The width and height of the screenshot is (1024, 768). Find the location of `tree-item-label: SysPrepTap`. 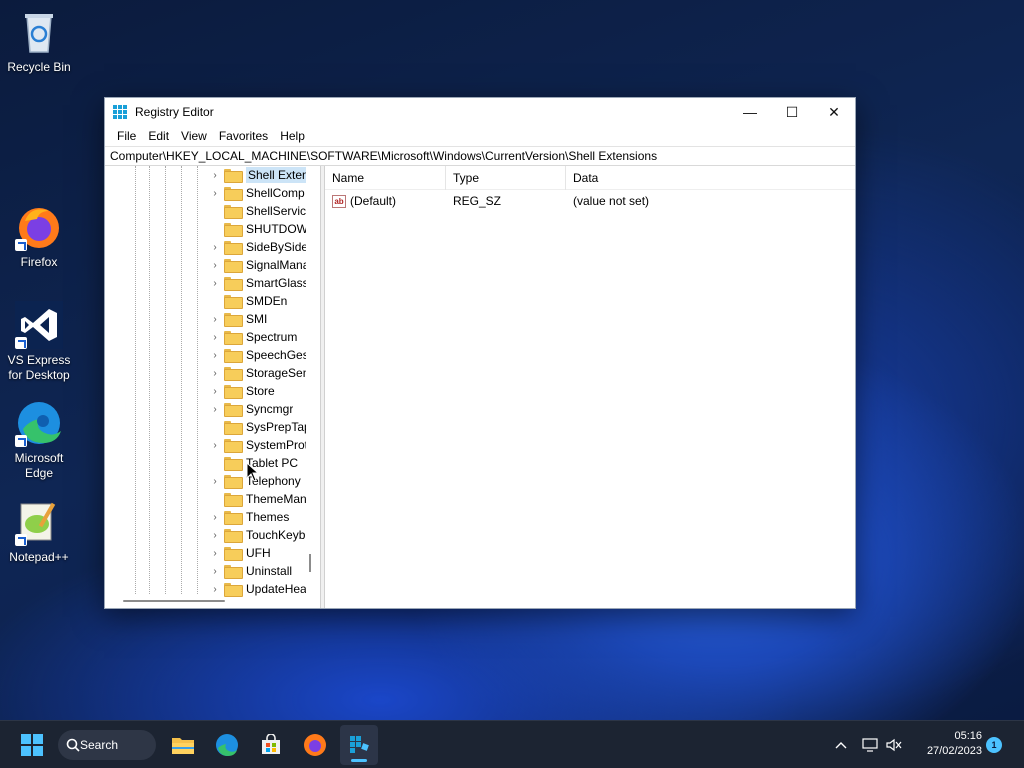

tree-item-label: SysPrepTap is located at coordinates (276, 427).